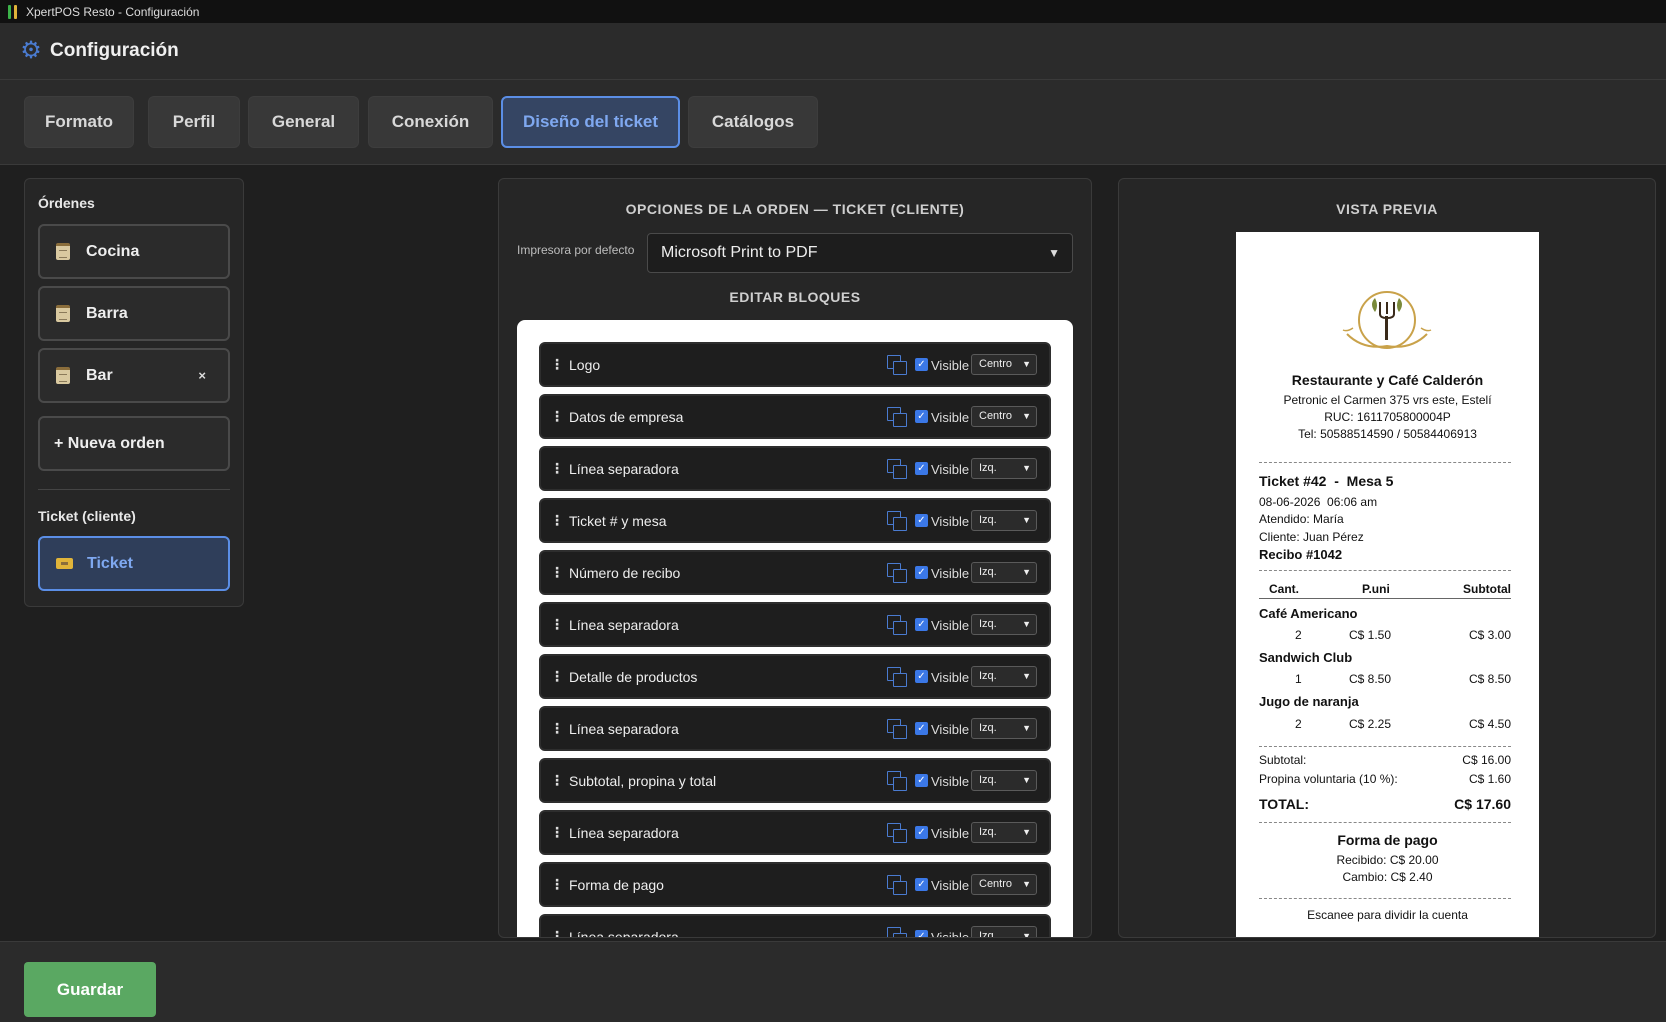 This screenshot has height=1022, width=1666. I want to click on ticket-icon, so click(64, 563).